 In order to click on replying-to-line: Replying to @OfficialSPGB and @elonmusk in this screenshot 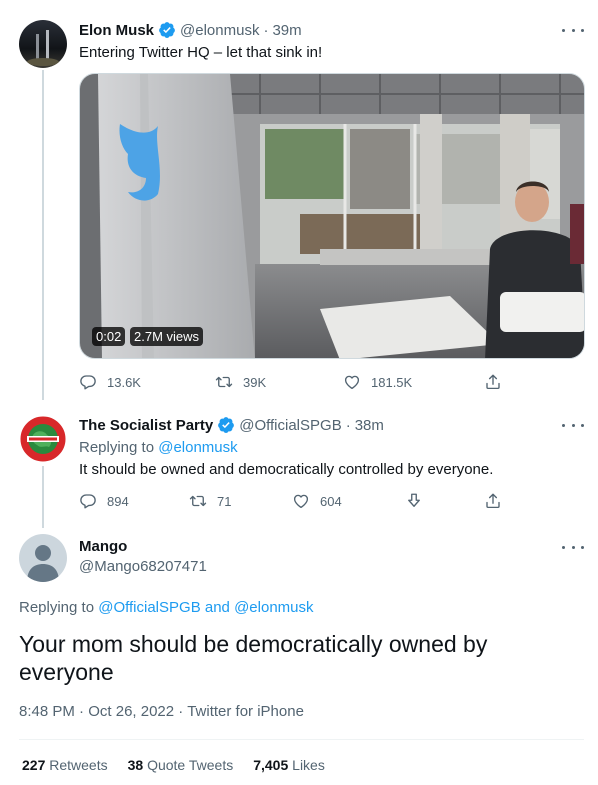, I will do `click(166, 608)`.